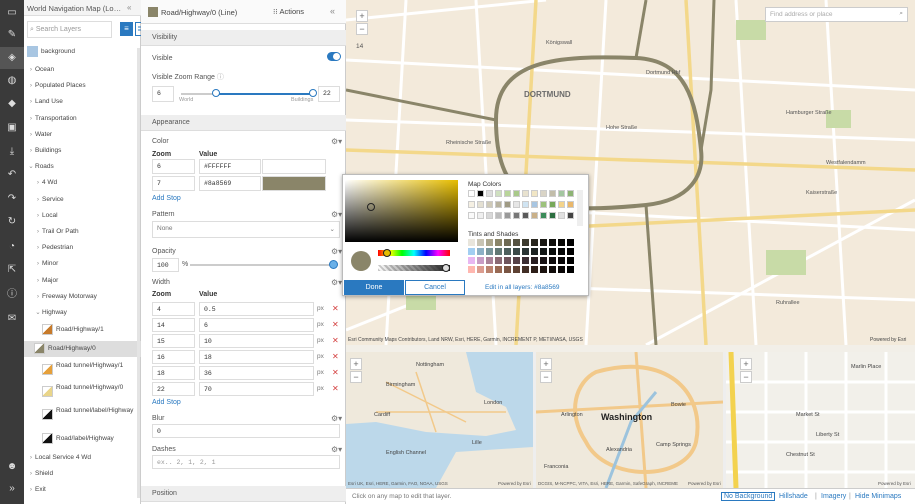  What do you see at coordinates (82, 135) in the screenshot?
I see `layer-item: › Water` at bounding box center [82, 135].